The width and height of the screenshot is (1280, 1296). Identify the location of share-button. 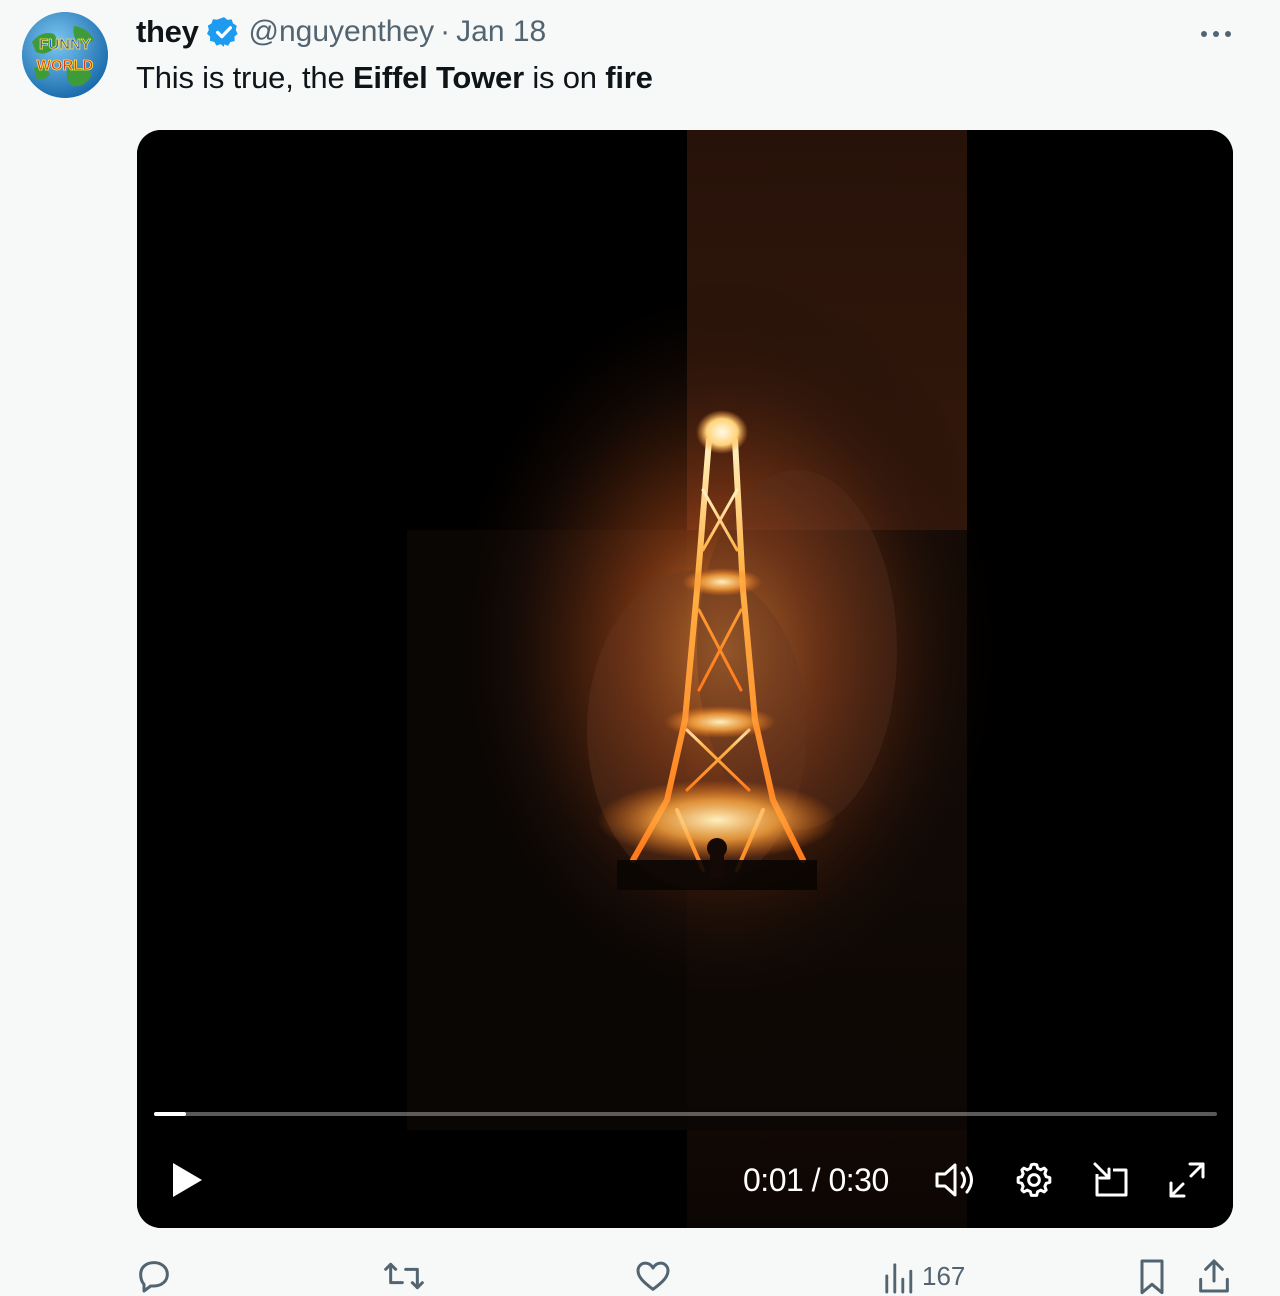
(1214, 1276).